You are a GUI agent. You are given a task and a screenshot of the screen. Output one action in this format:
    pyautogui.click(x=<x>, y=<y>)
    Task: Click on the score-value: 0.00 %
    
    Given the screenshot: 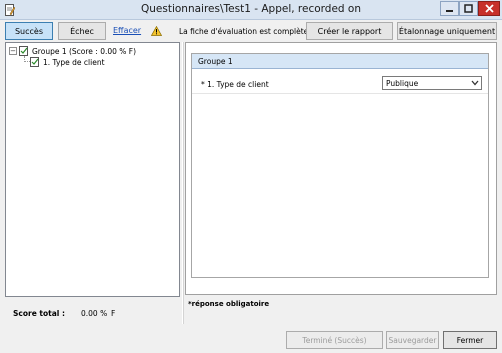 What is the action you would take?
    pyautogui.click(x=94, y=313)
    